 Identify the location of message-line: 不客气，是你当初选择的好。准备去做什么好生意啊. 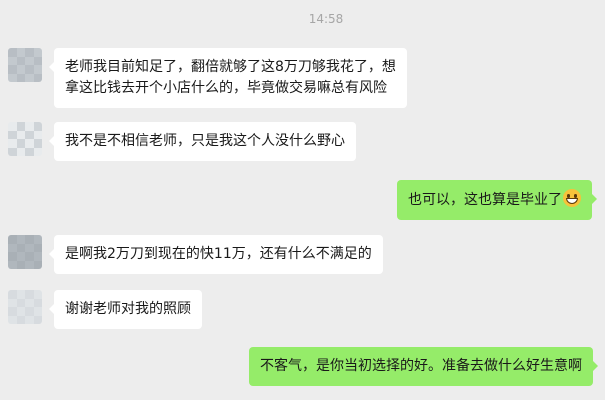
(421, 366).